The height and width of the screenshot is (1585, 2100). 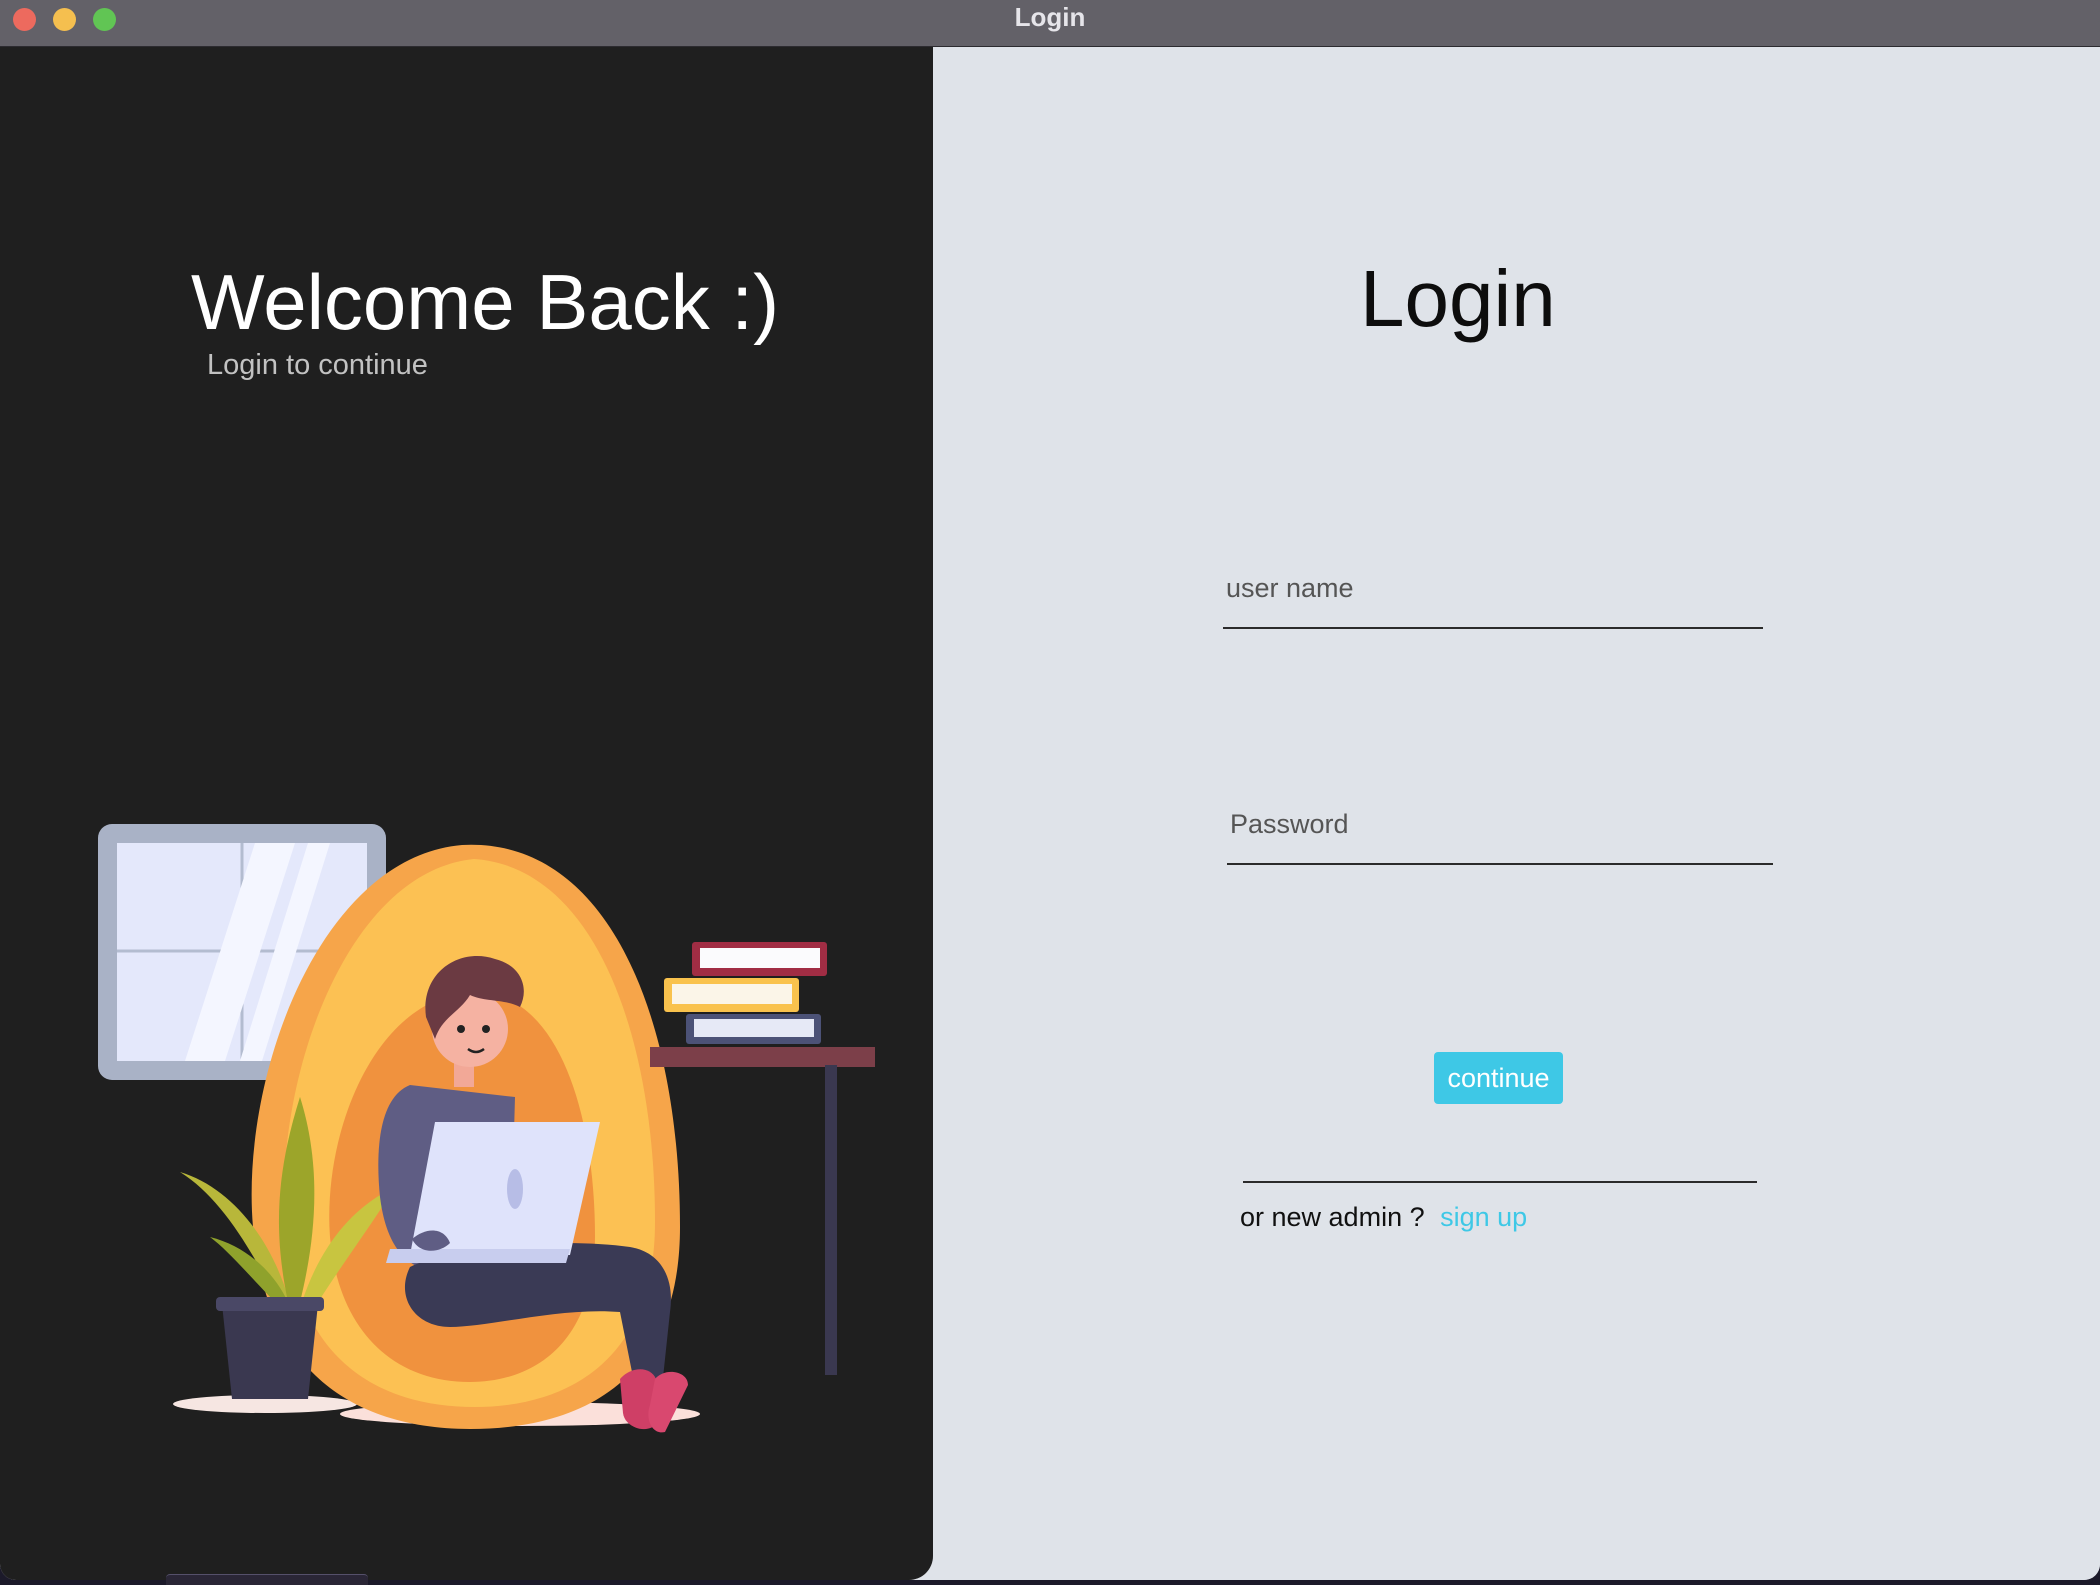 What do you see at coordinates (1493, 589) in the screenshot?
I see `username-input` at bounding box center [1493, 589].